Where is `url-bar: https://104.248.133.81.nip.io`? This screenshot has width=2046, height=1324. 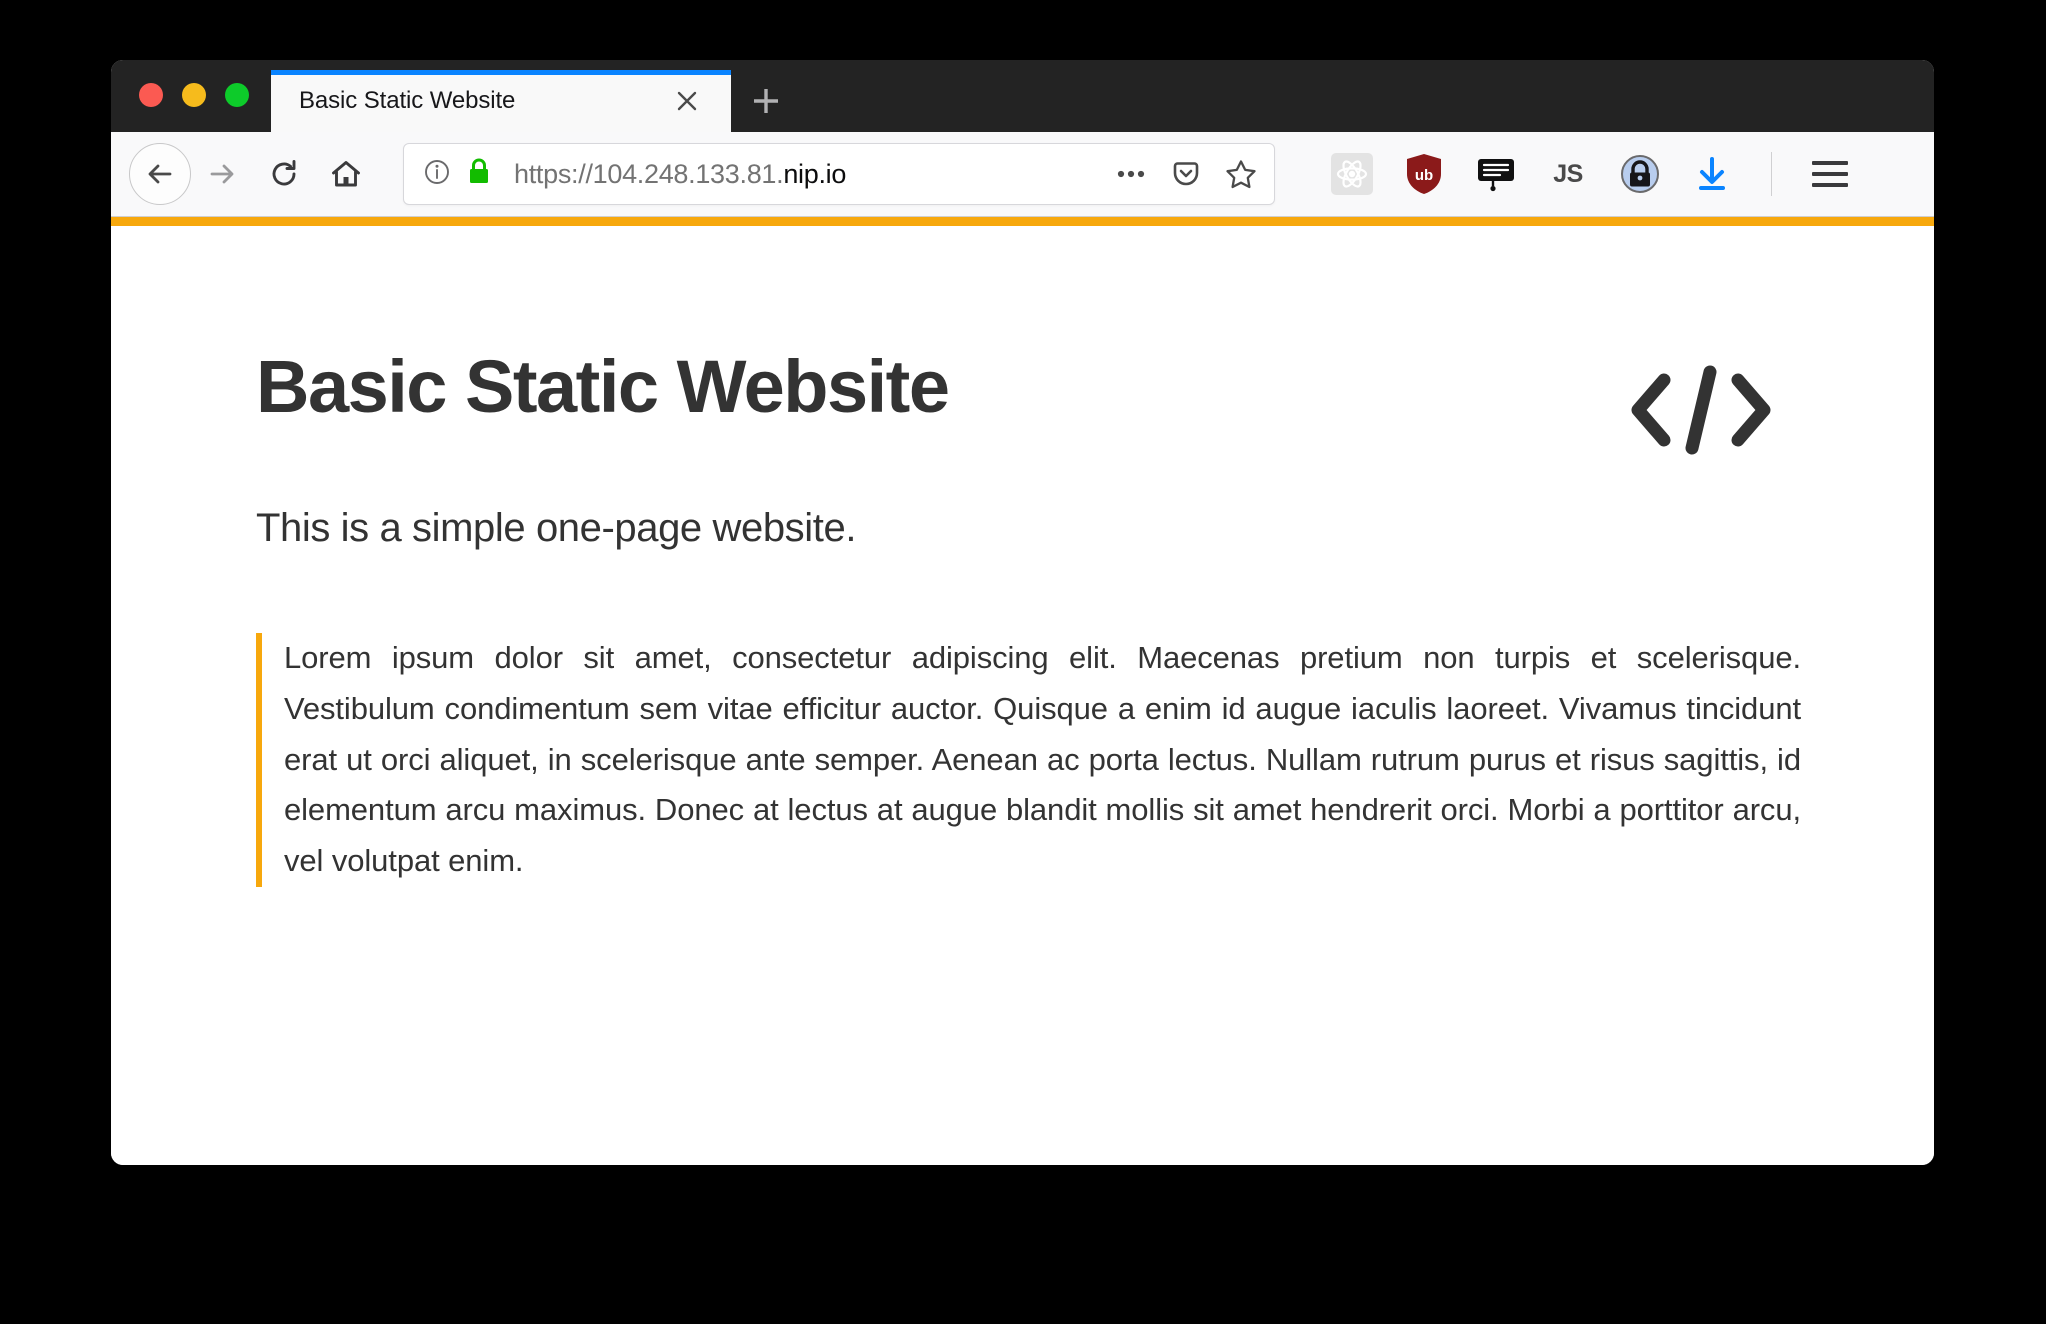
url-bar: https://104.248.133.81.nip.io is located at coordinates (839, 174).